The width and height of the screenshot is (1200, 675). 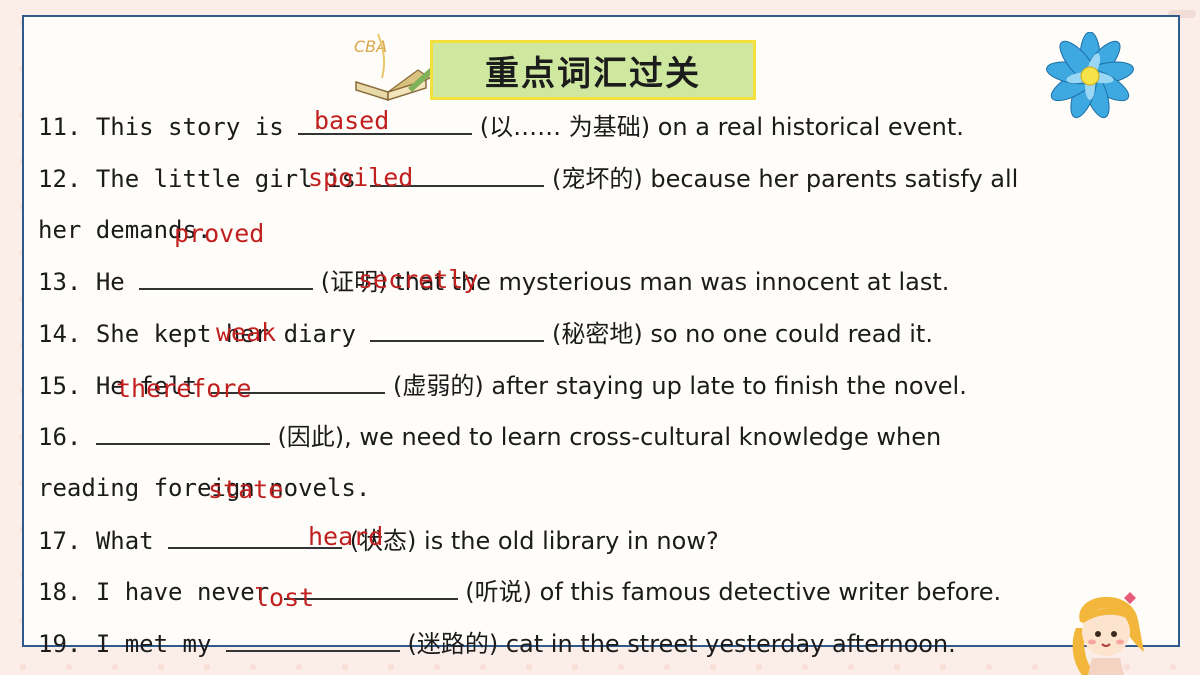 What do you see at coordinates (60, 179) in the screenshot?
I see `exercise-number: 12.` at bounding box center [60, 179].